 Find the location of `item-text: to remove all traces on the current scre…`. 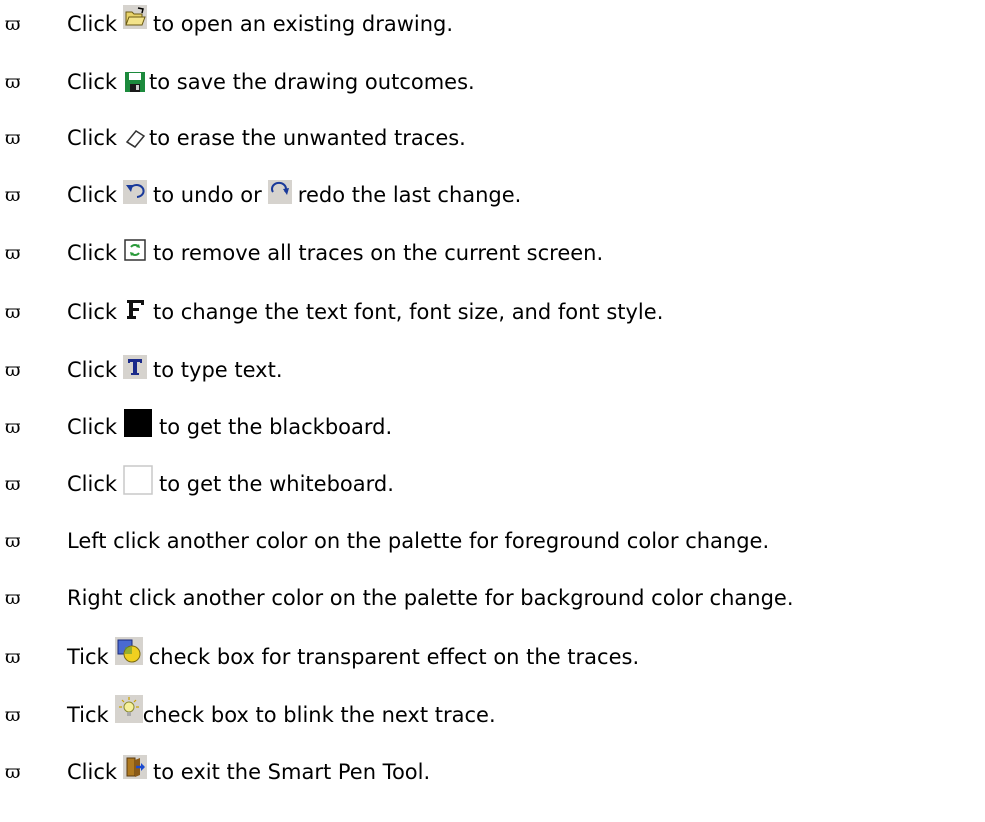

item-text: to remove all traces on the current scre… is located at coordinates (378, 253).